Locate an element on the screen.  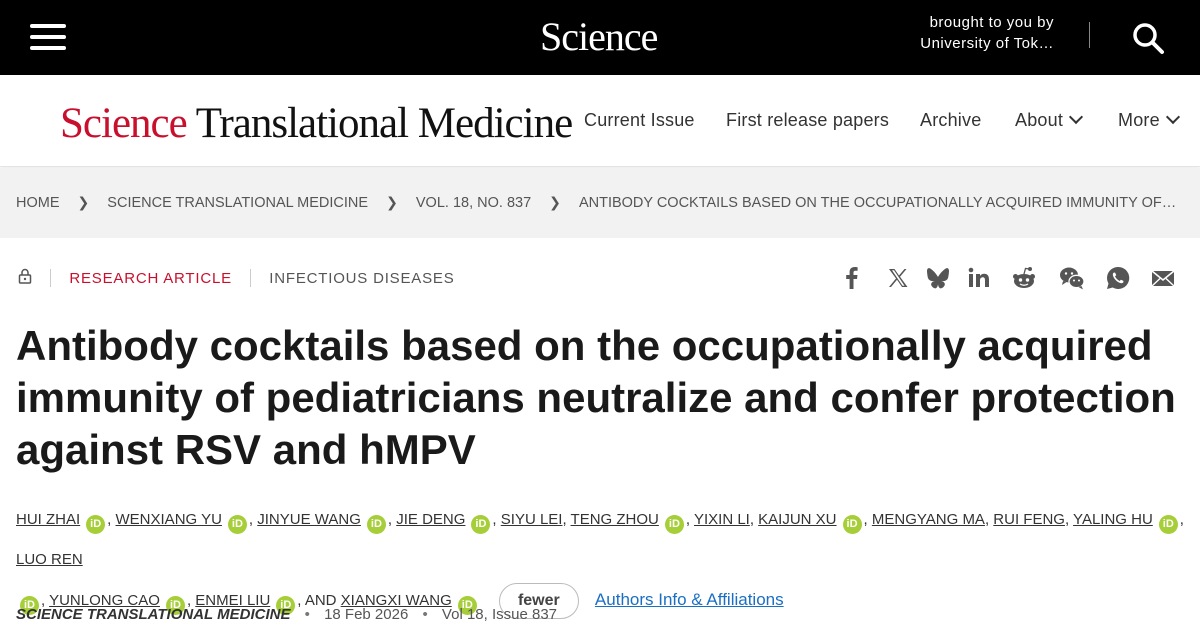
lock-icon is located at coordinates (25, 278).